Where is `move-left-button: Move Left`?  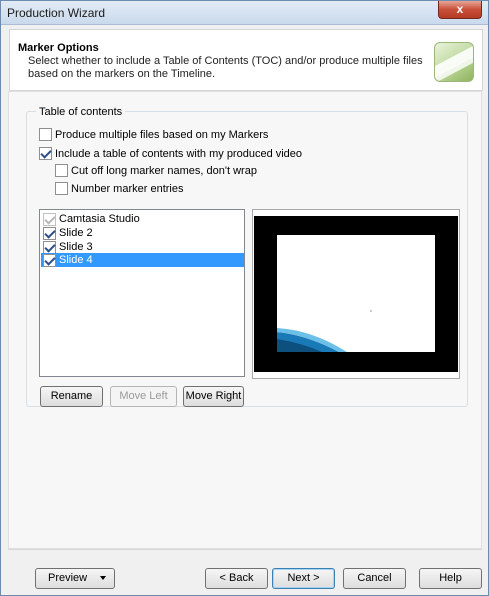
move-left-button: Move Left is located at coordinates (143, 396).